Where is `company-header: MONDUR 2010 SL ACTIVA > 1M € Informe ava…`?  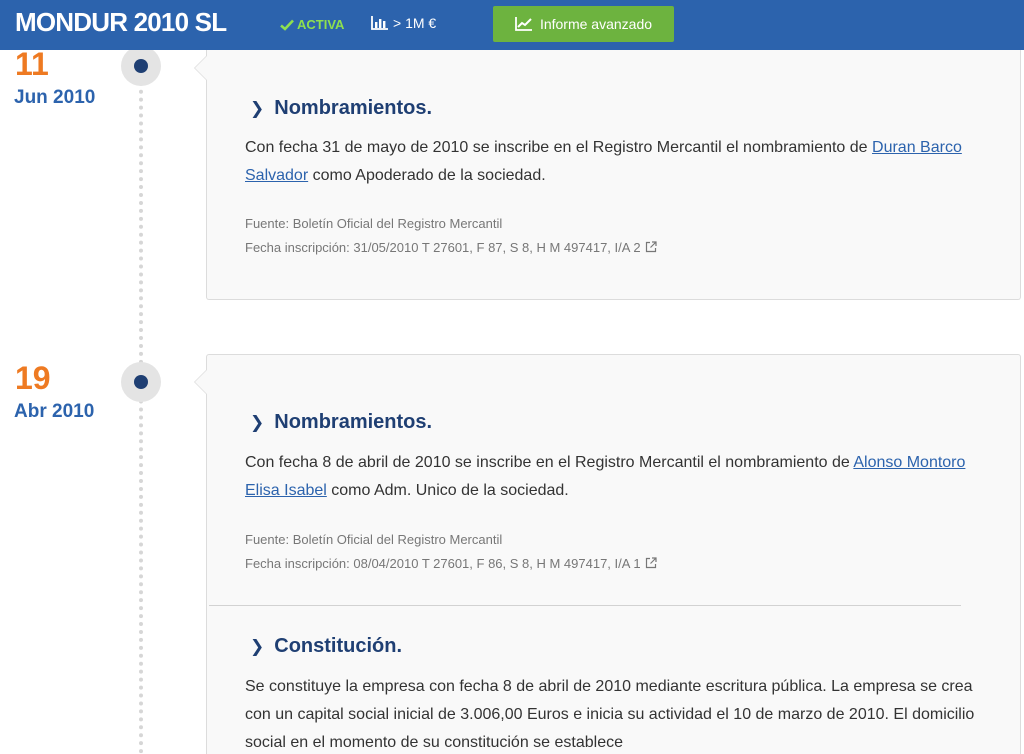
company-header: MONDUR 2010 SL ACTIVA > 1M € Informe ava… is located at coordinates (512, 25).